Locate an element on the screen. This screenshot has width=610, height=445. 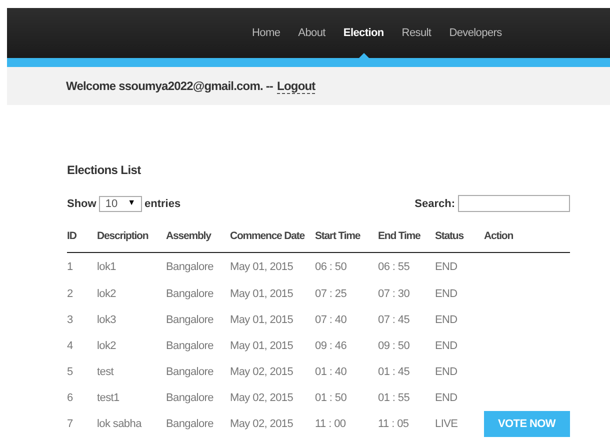
column-header: Action is located at coordinates (527, 236).